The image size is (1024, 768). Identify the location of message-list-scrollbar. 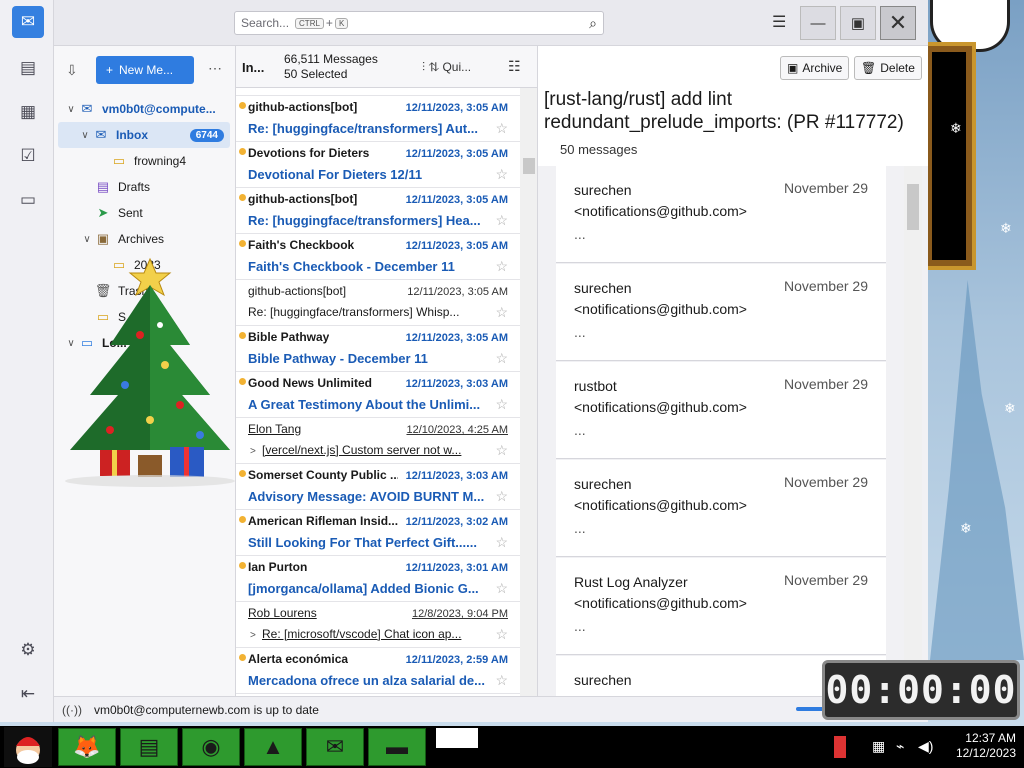
(528, 392).